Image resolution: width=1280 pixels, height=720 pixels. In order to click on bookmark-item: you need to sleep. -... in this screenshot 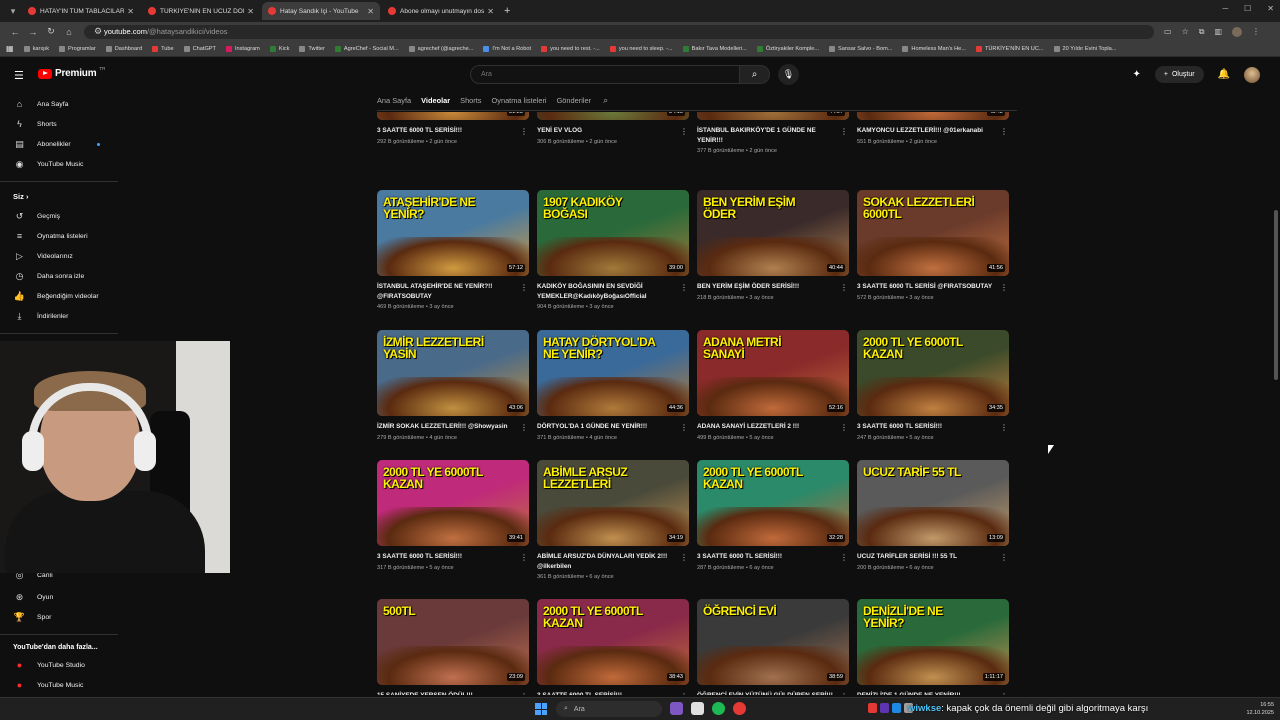, I will do `click(641, 48)`.